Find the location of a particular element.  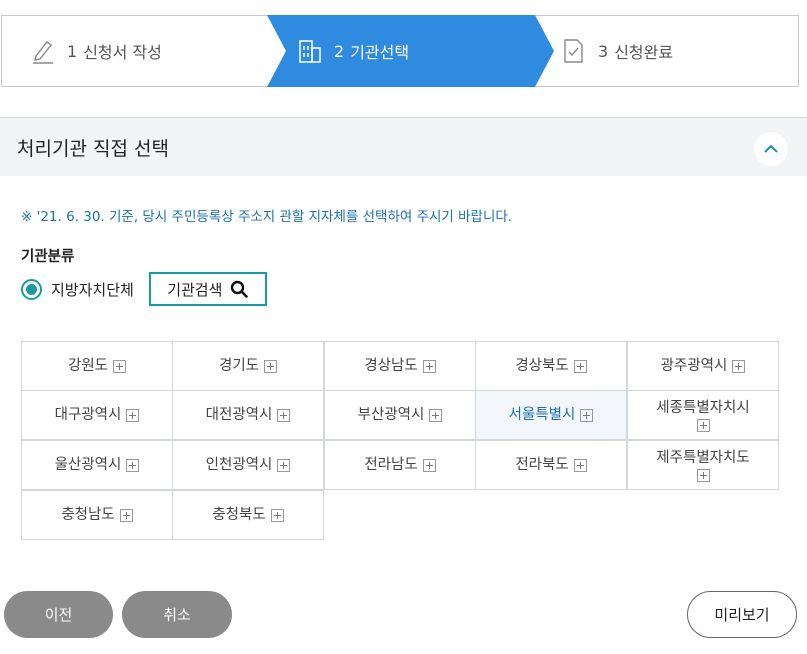

region-name: 대구광역시 is located at coordinates (88, 415).